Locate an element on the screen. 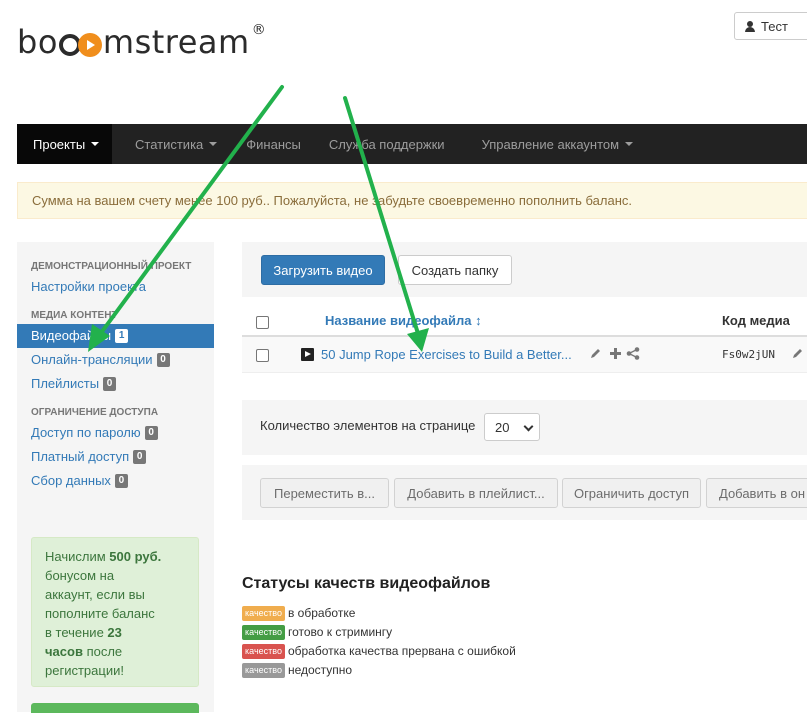 The height and width of the screenshot is (713, 807). sidebar-item-paid-access: Платный доступ 0 is located at coordinates (115, 457).